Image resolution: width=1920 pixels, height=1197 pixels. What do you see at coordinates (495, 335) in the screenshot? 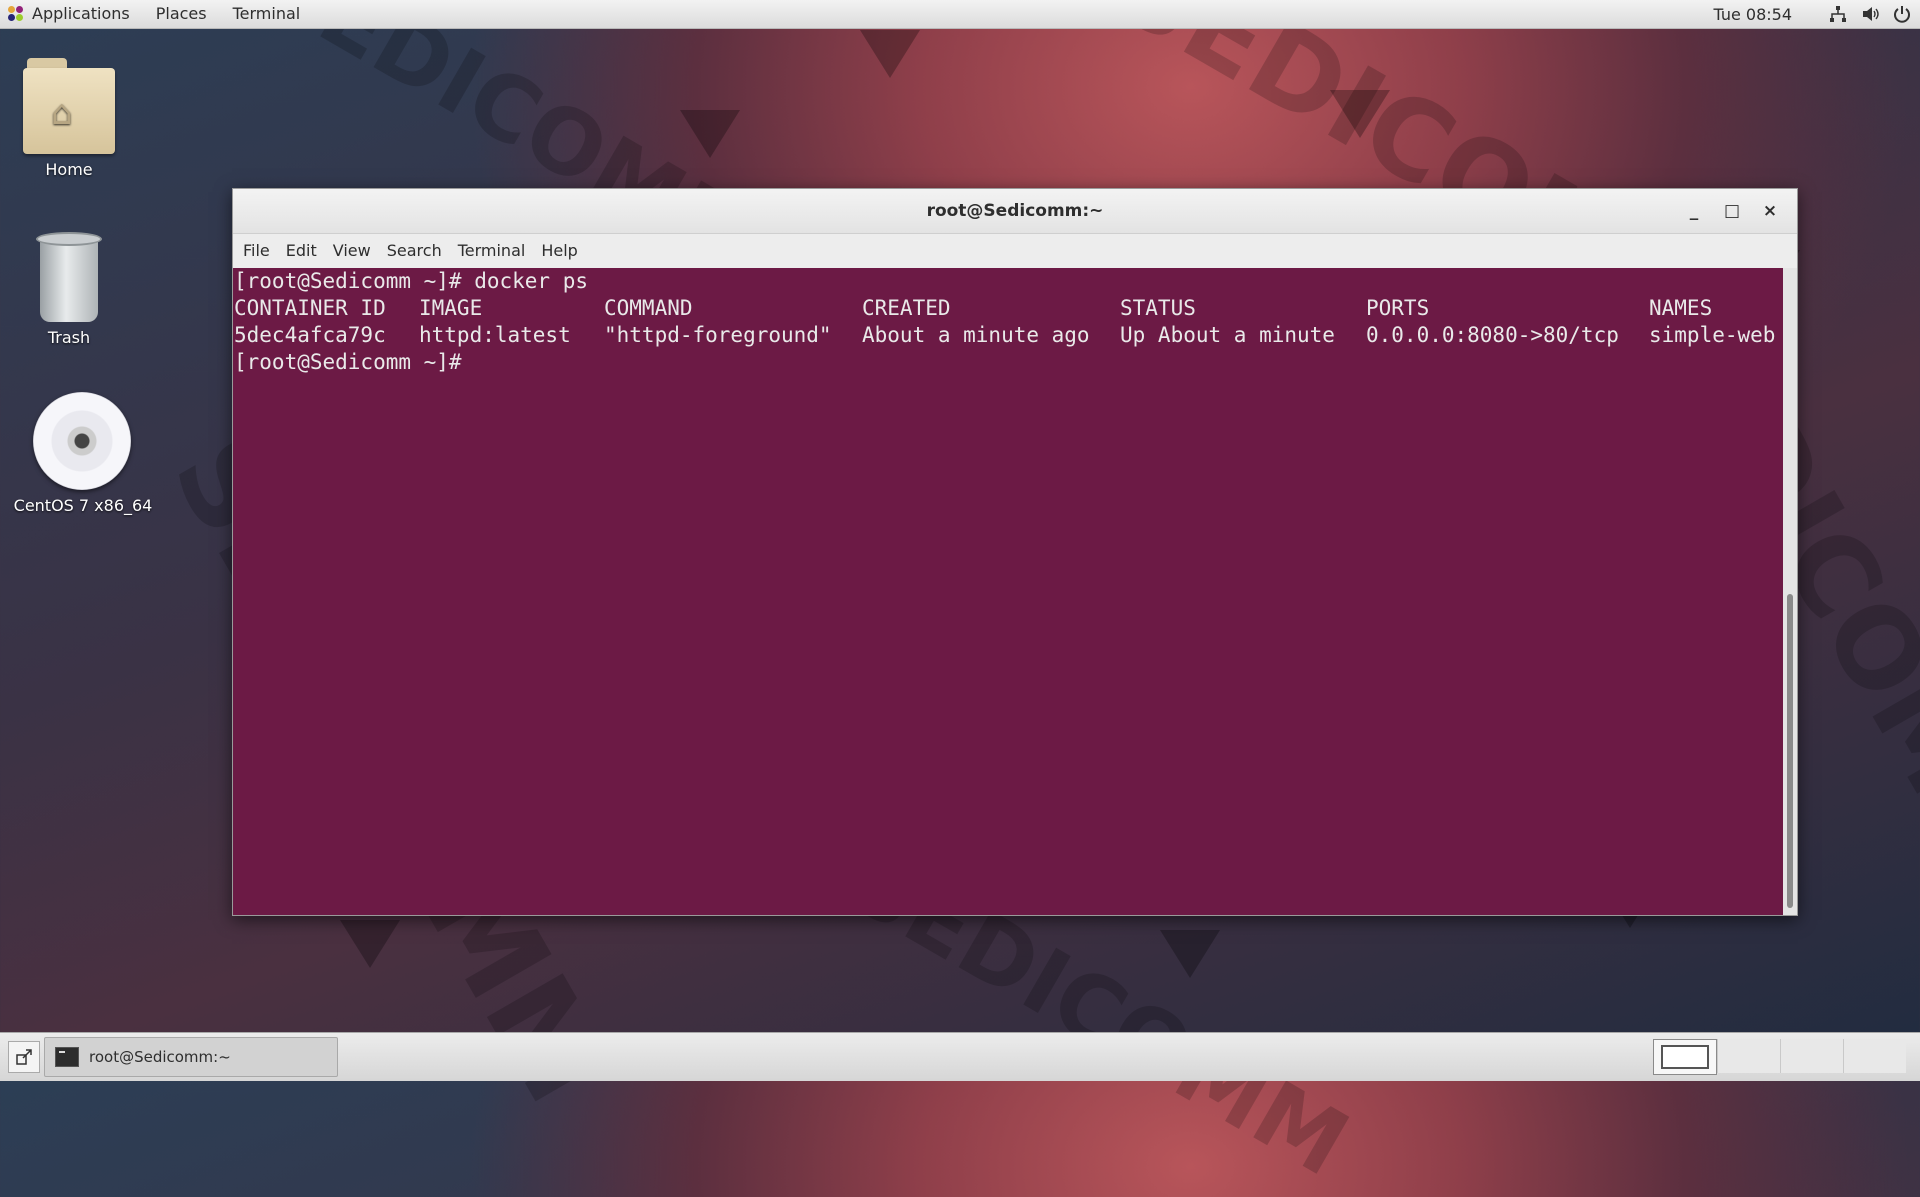
I see `cell-image: httpd:latest` at bounding box center [495, 335].